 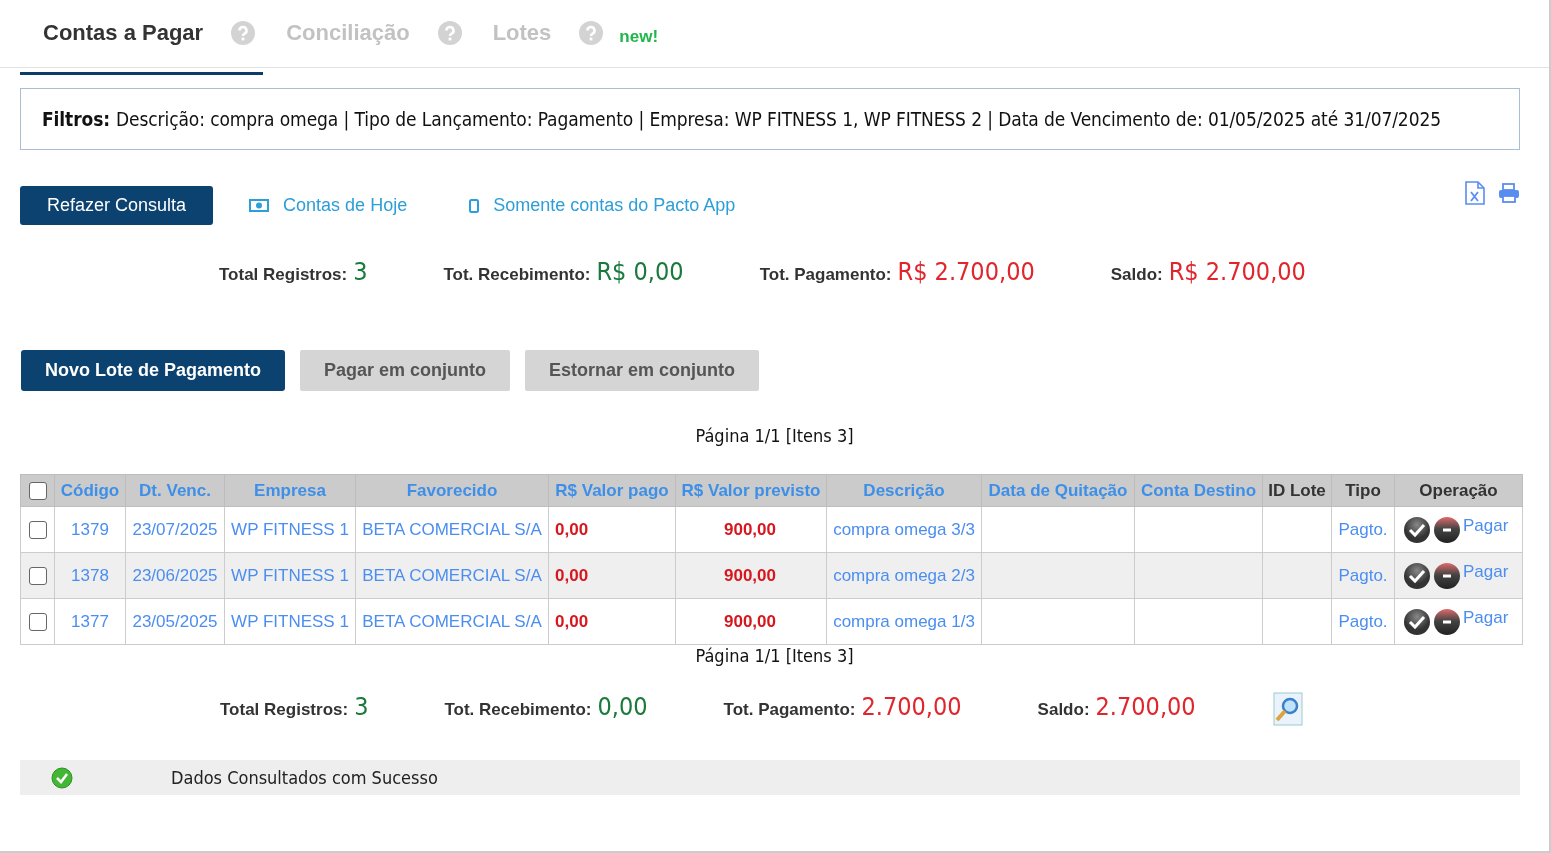 I want to click on column-header: R$ Valor previsto, so click(x=751, y=490).